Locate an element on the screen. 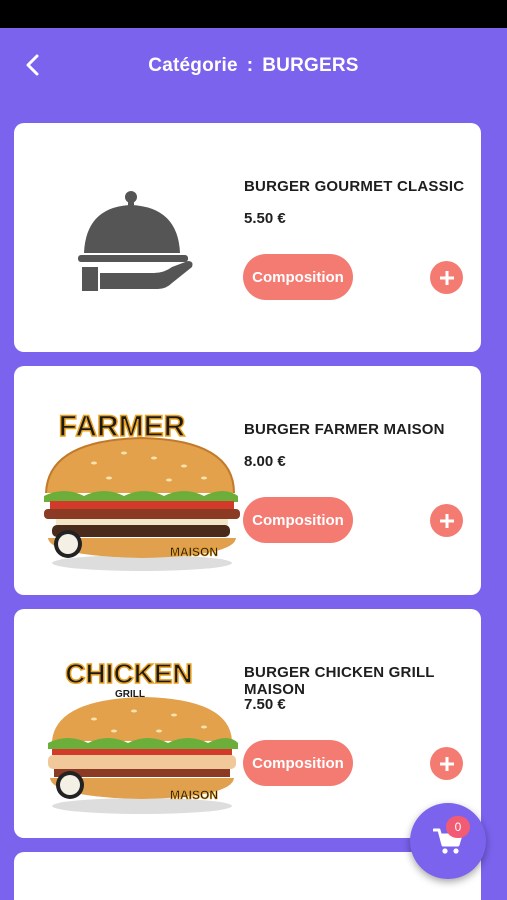  category-name: BURGERS is located at coordinates (310, 65).